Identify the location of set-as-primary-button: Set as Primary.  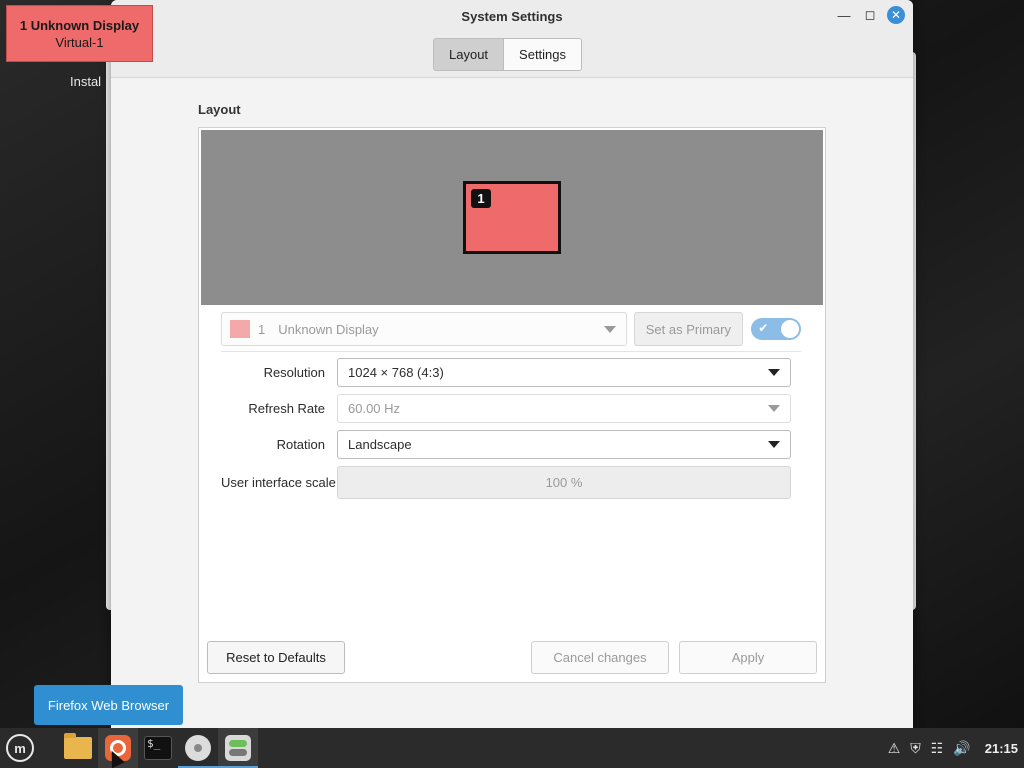
(688, 329).